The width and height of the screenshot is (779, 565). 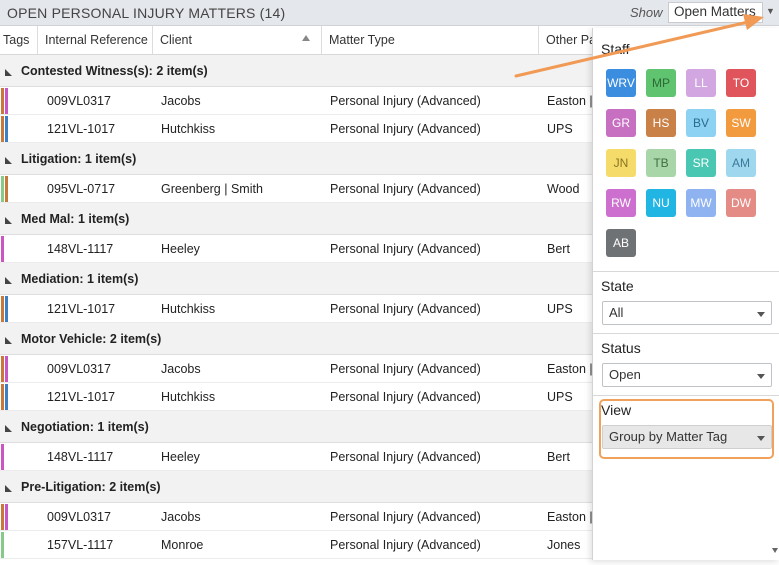 What do you see at coordinates (616, 312) in the screenshot?
I see `state-select-value: All` at bounding box center [616, 312].